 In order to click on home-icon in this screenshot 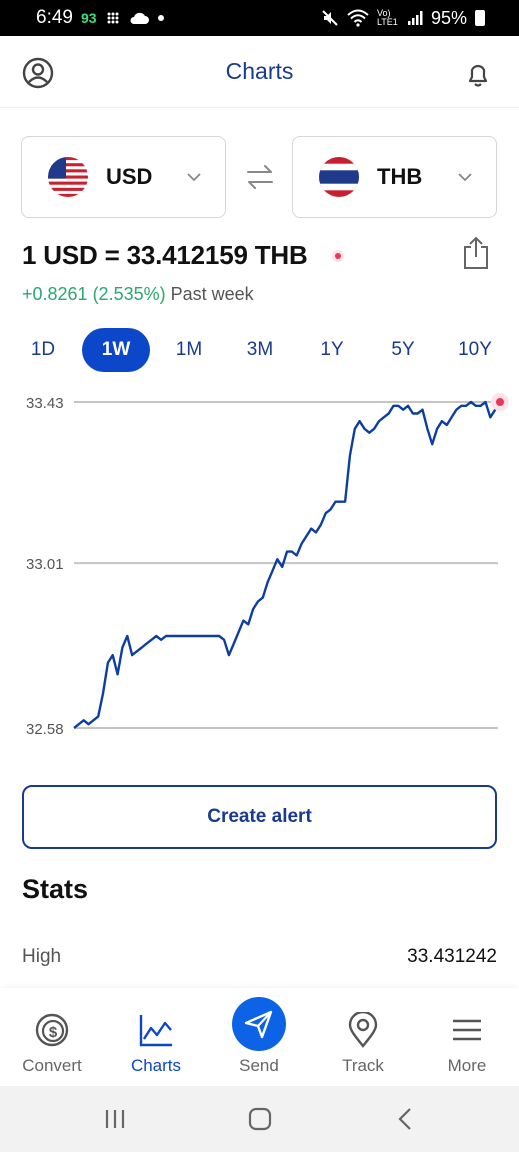, I will do `click(260, 1119)`.